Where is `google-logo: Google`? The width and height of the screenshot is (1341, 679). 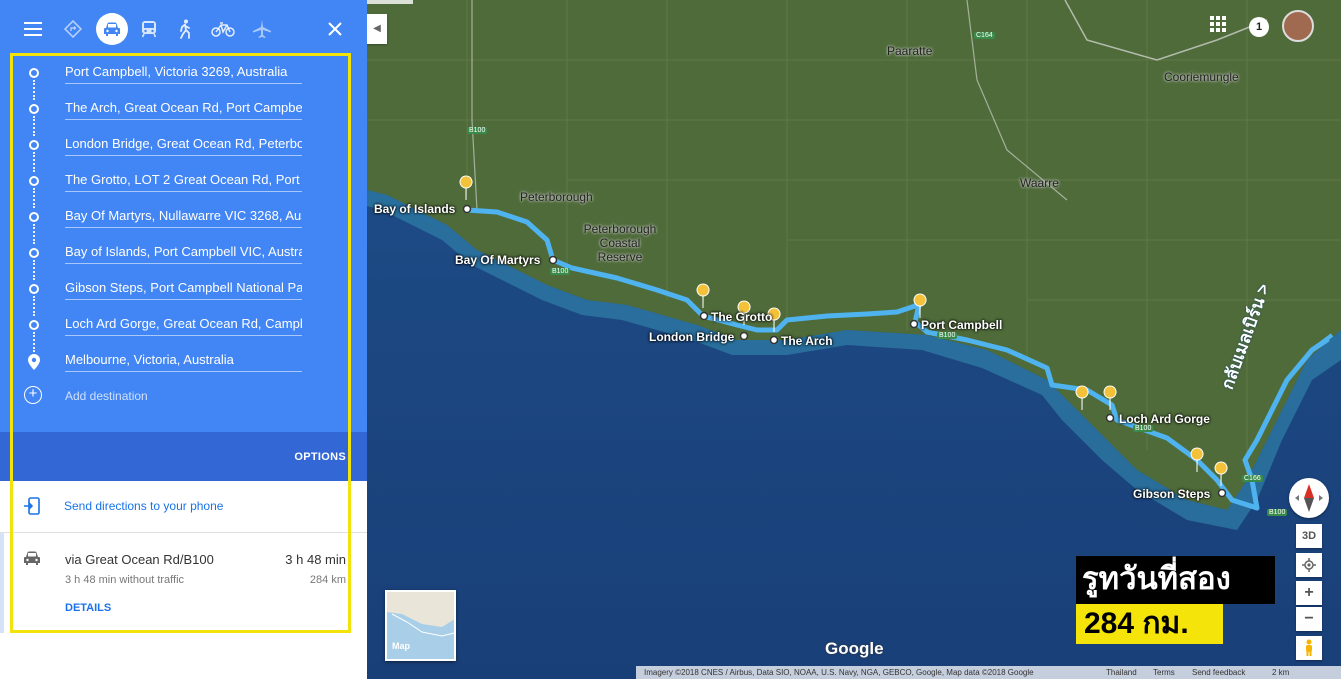 google-logo: Google is located at coordinates (854, 648).